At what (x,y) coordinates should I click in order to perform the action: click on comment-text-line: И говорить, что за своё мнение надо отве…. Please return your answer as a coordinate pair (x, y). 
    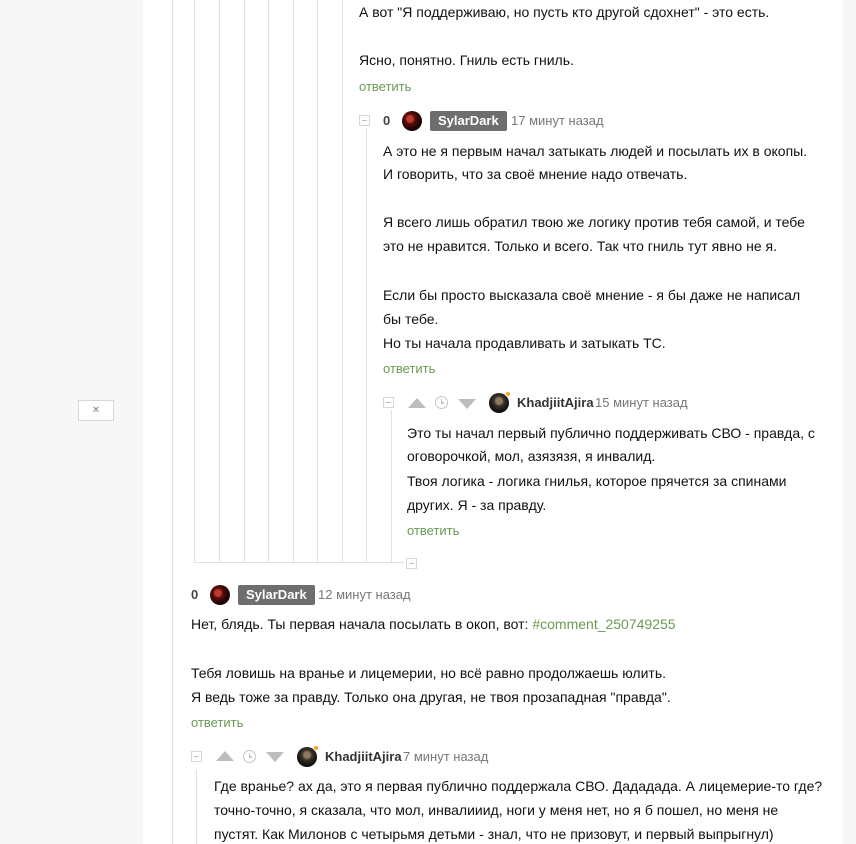
    Looking at the image, I should click on (535, 174).